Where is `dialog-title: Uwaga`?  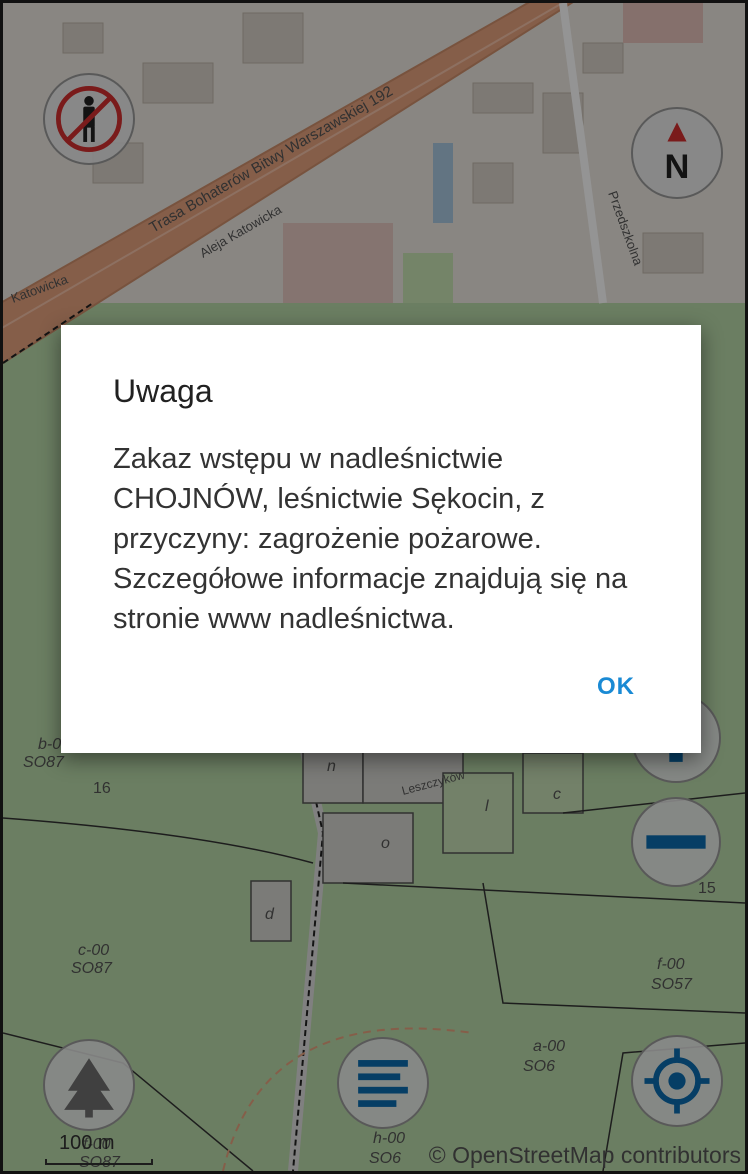 dialog-title: Uwaga is located at coordinates (163, 391).